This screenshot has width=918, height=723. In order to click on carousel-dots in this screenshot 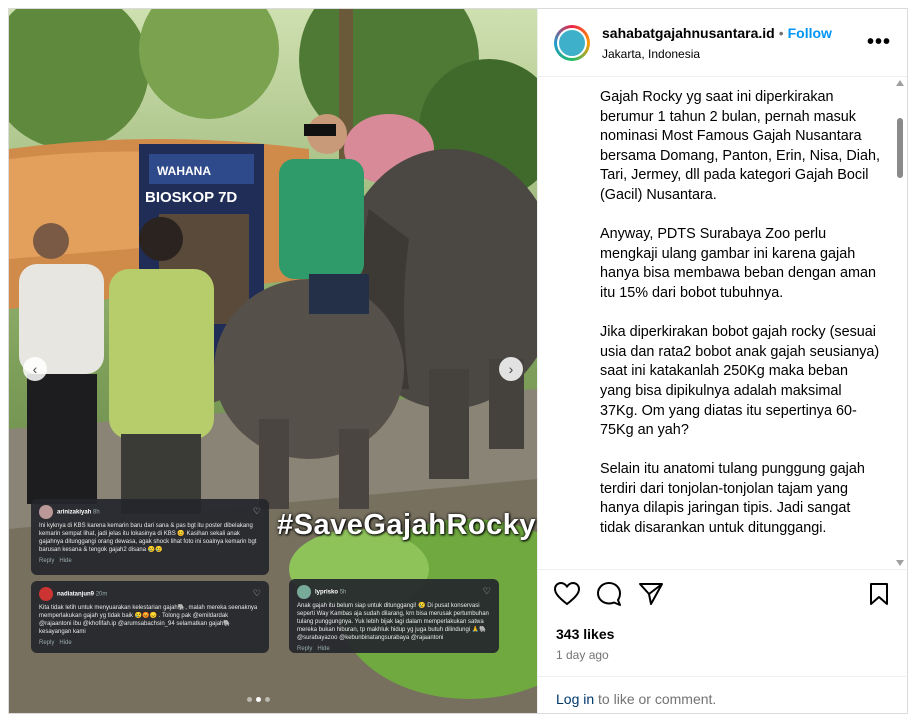, I will do `click(258, 699)`.